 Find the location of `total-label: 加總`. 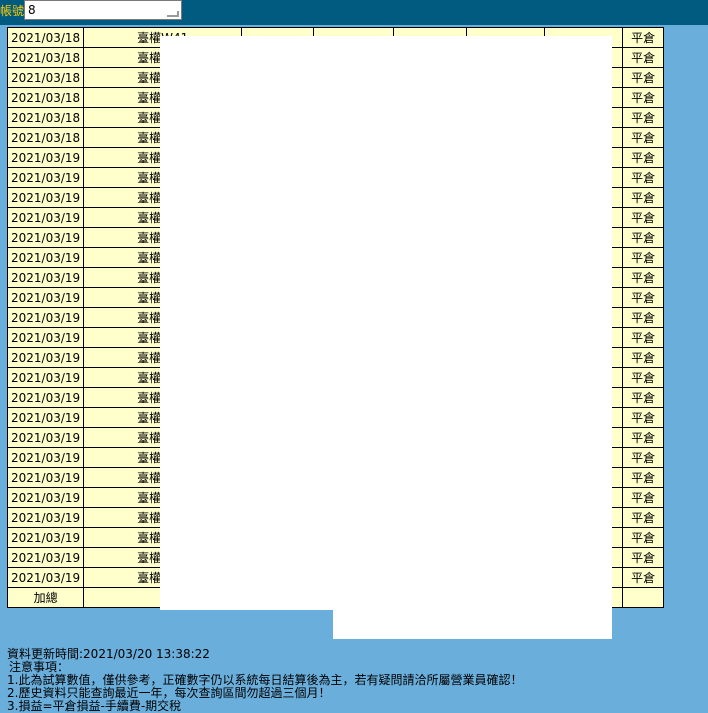

total-label: 加總 is located at coordinates (45, 597).